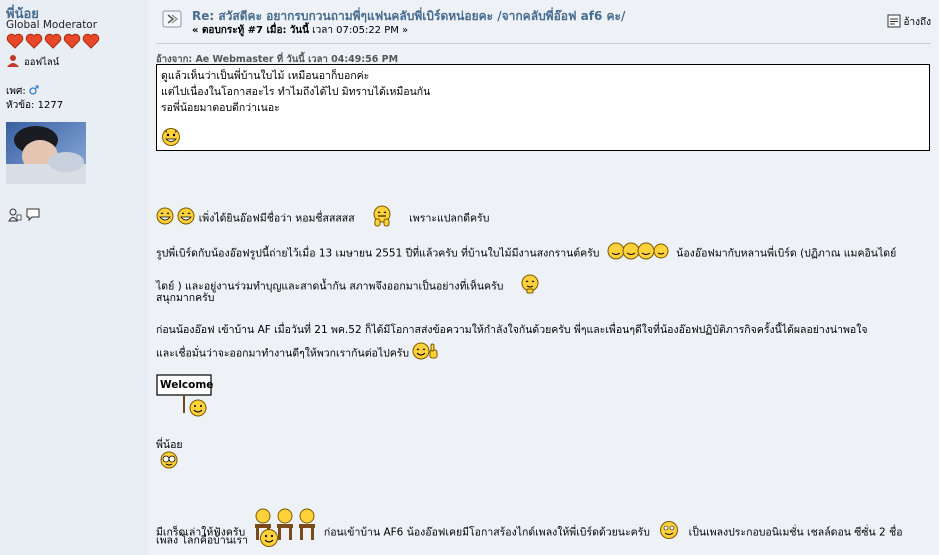 This screenshot has height=555, width=939. I want to click on profile-icon, so click(15, 216).